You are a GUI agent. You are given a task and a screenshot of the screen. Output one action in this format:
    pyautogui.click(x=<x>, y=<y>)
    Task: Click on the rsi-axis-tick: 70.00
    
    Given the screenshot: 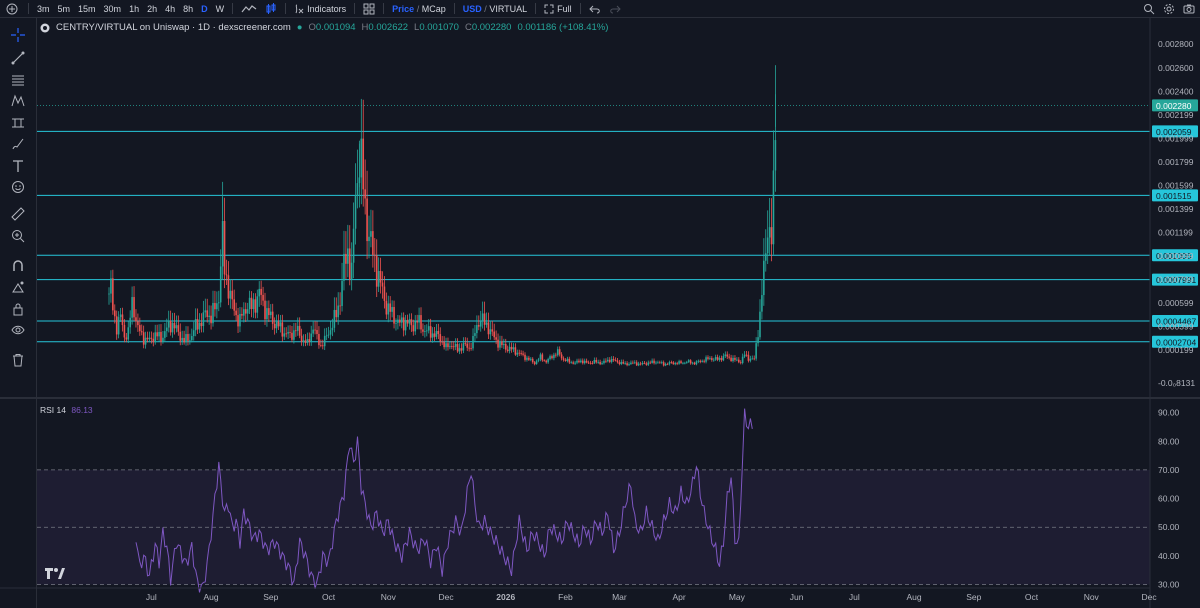 What is the action you would take?
    pyautogui.click(x=1169, y=470)
    